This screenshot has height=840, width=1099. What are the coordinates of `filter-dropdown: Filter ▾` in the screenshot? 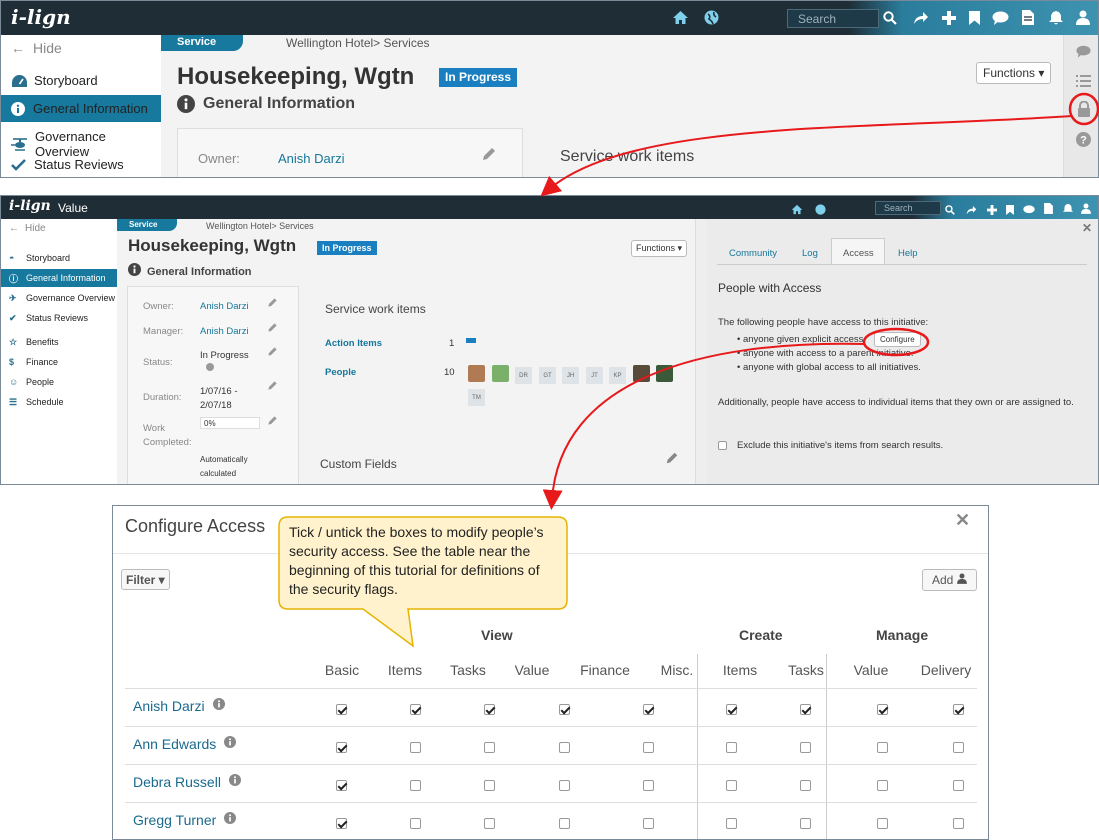 It's located at (145, 579).